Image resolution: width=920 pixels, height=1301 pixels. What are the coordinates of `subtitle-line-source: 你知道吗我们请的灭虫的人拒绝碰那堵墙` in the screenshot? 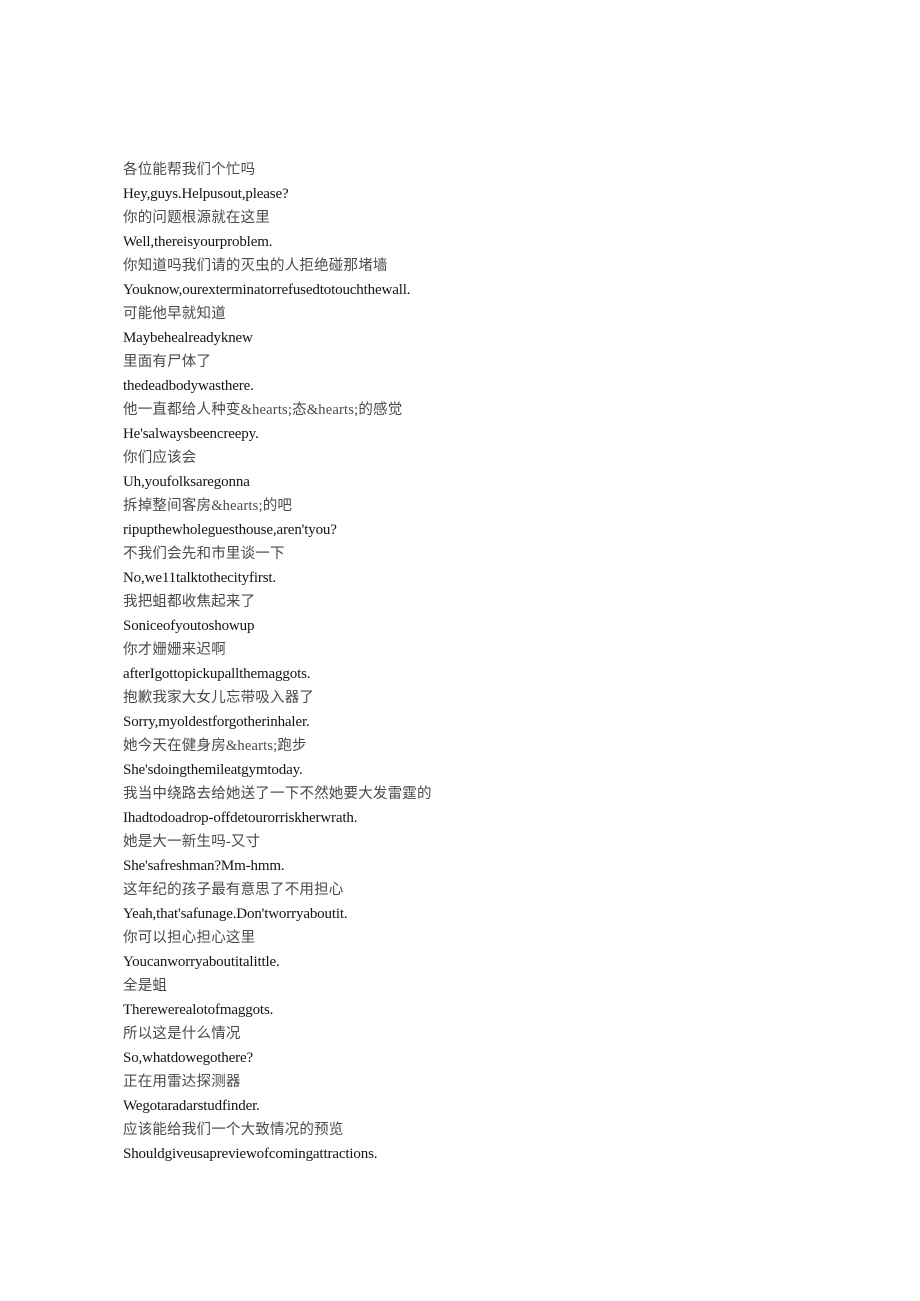 It's located at (255, 266).